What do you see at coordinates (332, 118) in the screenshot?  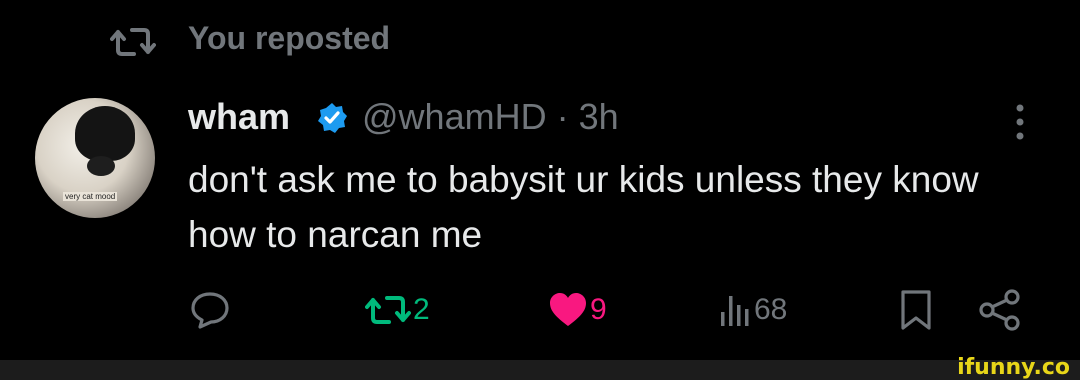 I see `verified-badge-icon` at bounding box center [332, 118].